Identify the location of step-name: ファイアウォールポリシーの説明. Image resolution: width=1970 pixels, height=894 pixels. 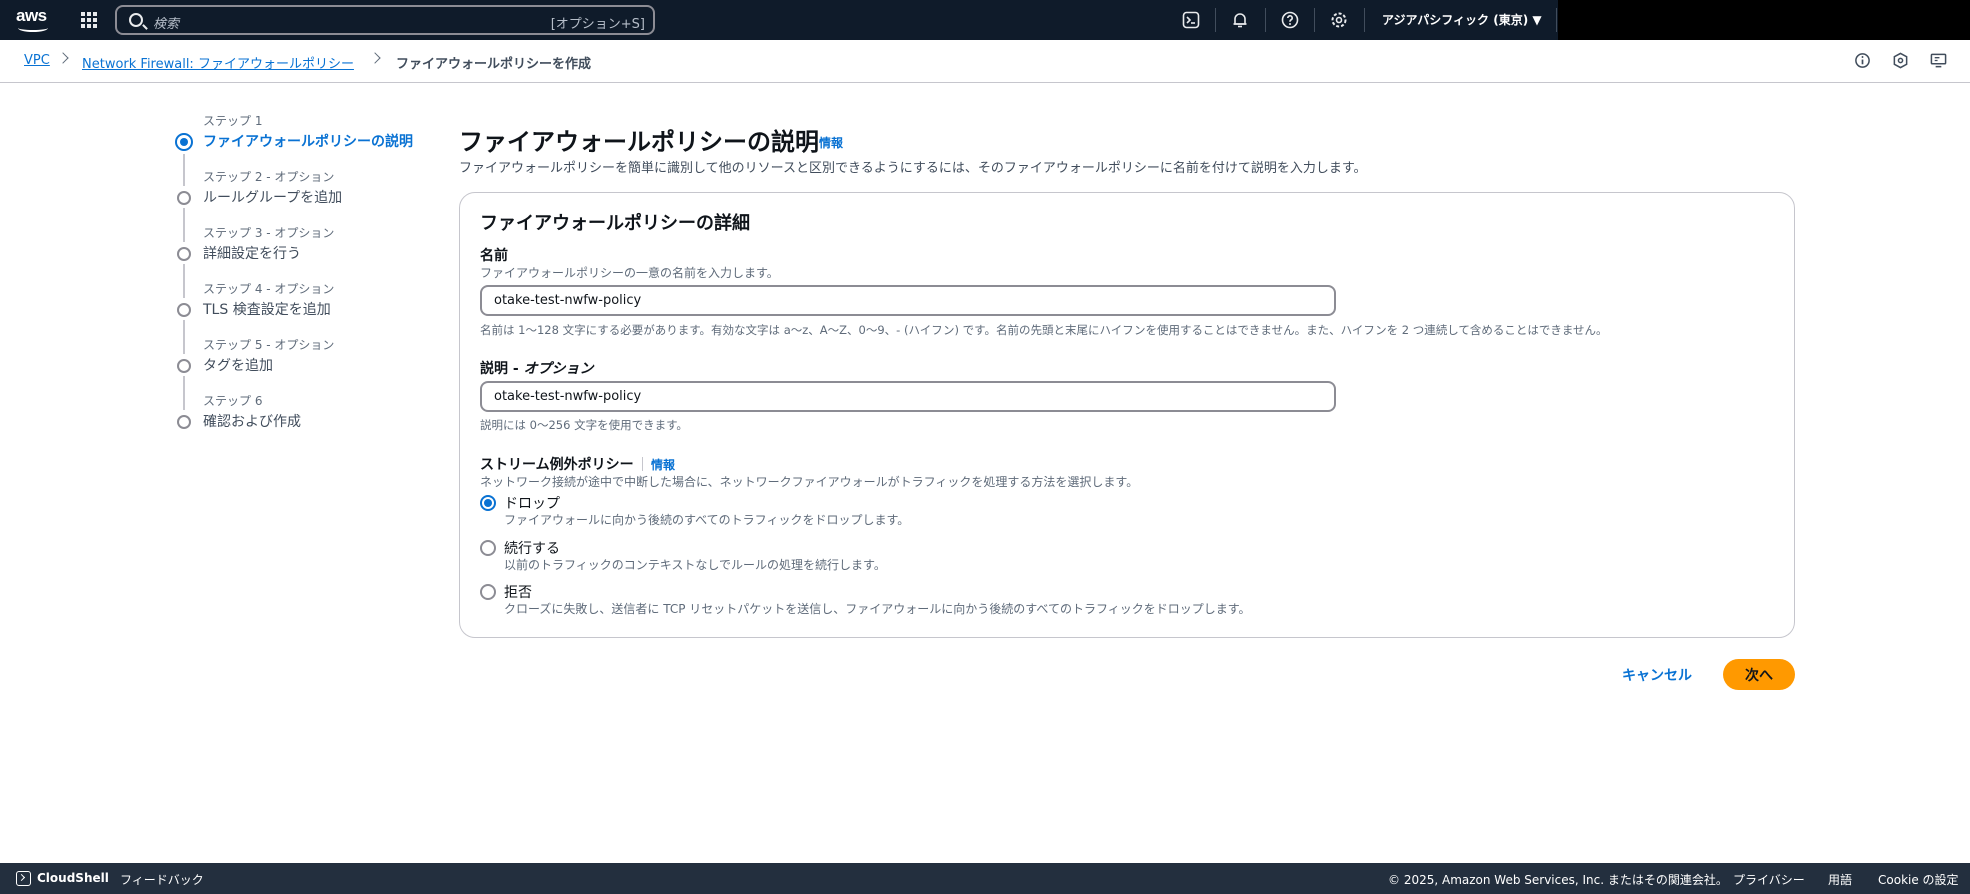
(308, 141).